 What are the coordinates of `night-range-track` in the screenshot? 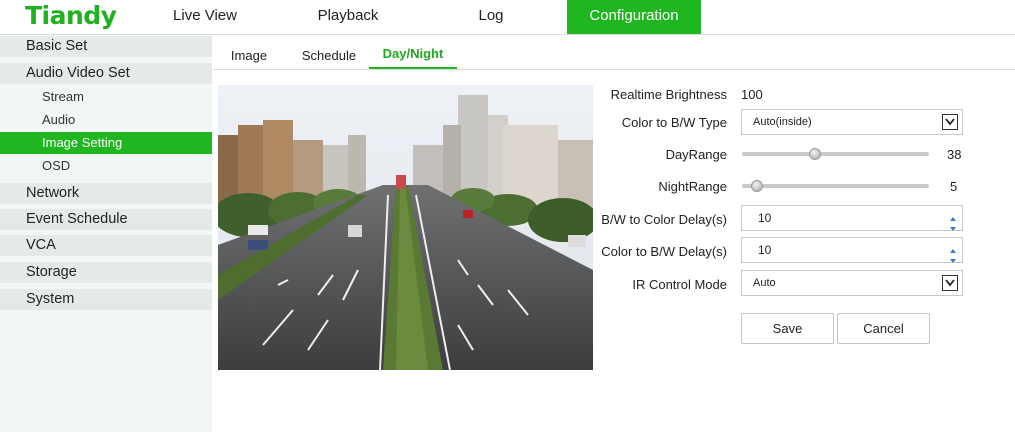 It's located at (835, 186).